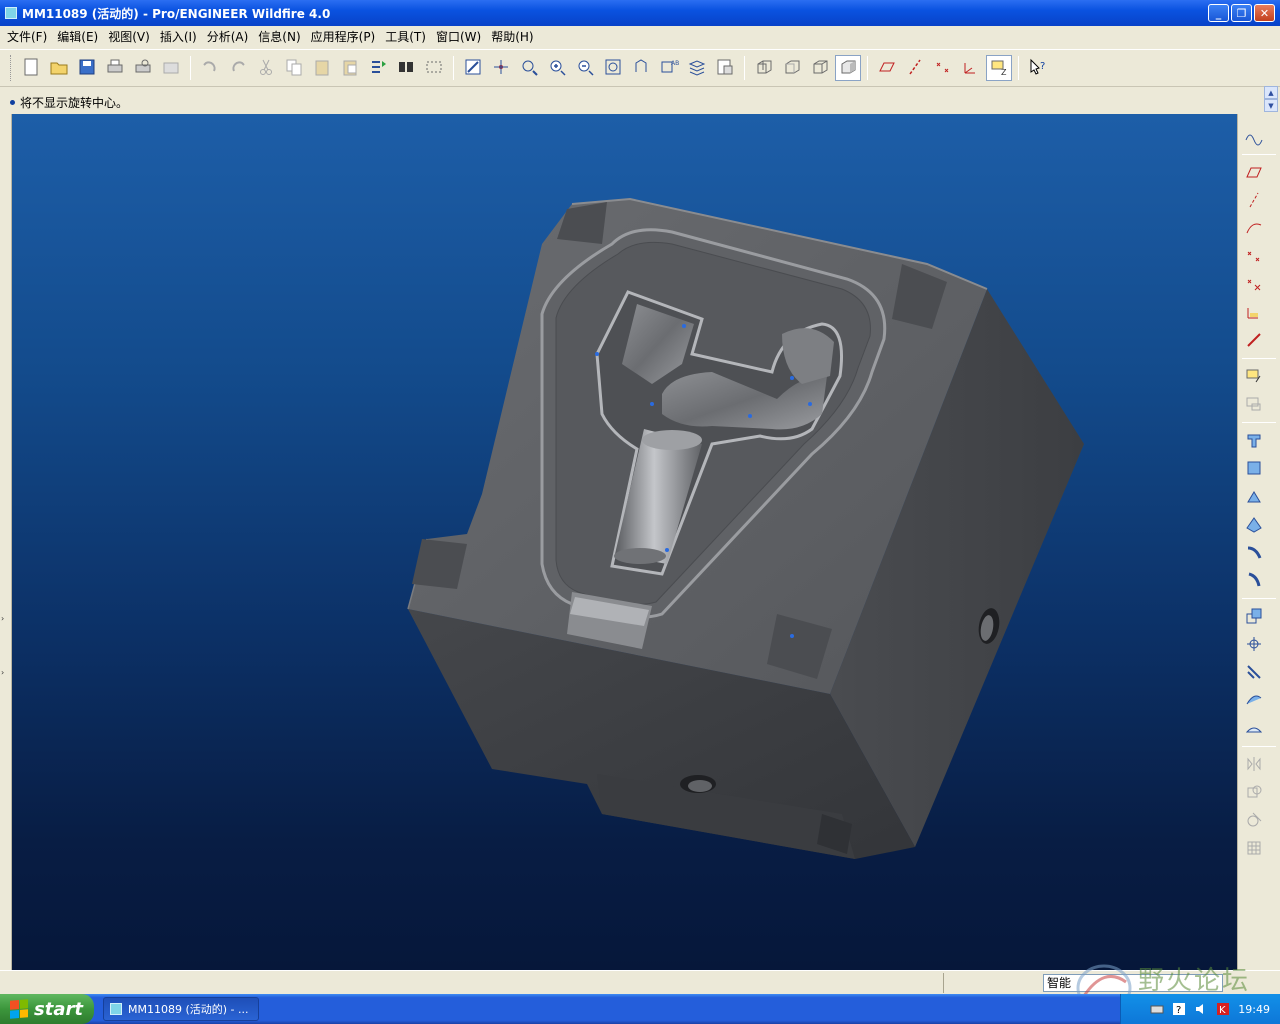  Describe the element at coordinates (1254, 137) in the screenshot. I see `sketch-curve-button` at that location.